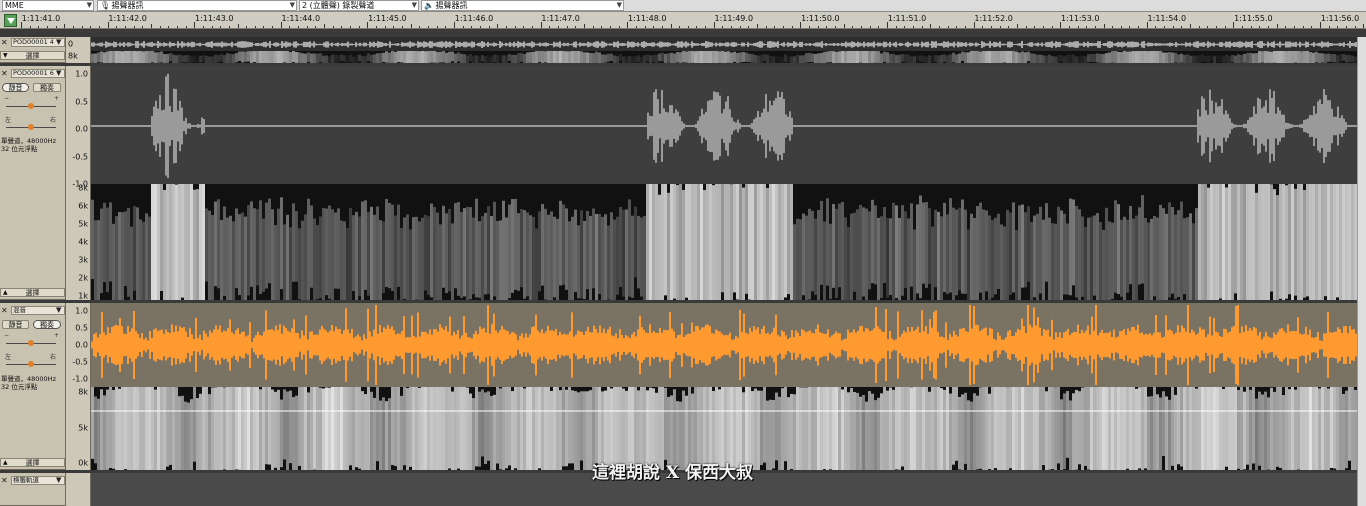  What do you see at coordinates (10, 20) in the screenshot?
I see `play-head-icon` at bounding box center [10, 20].